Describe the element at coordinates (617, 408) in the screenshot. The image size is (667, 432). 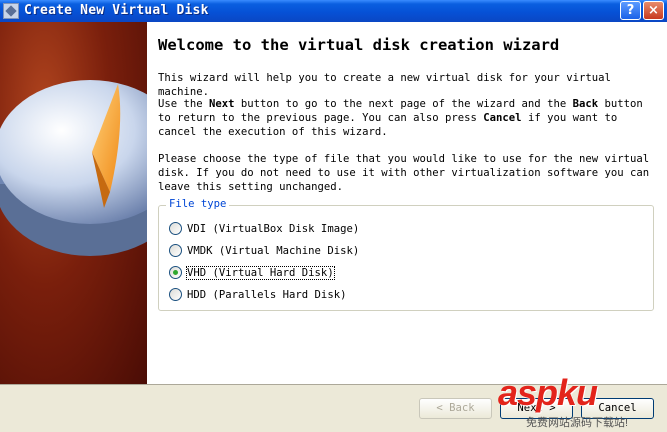
I see `cancel-button: Cancel` at that location.